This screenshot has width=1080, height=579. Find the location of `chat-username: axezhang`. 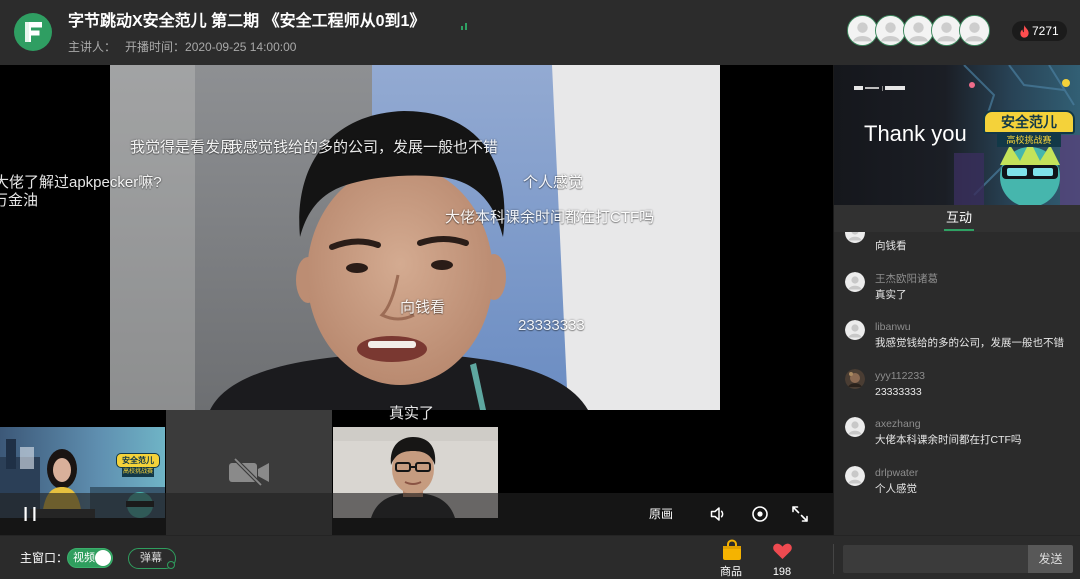

chat-username: axezhang is located at coordinates (898, 424).